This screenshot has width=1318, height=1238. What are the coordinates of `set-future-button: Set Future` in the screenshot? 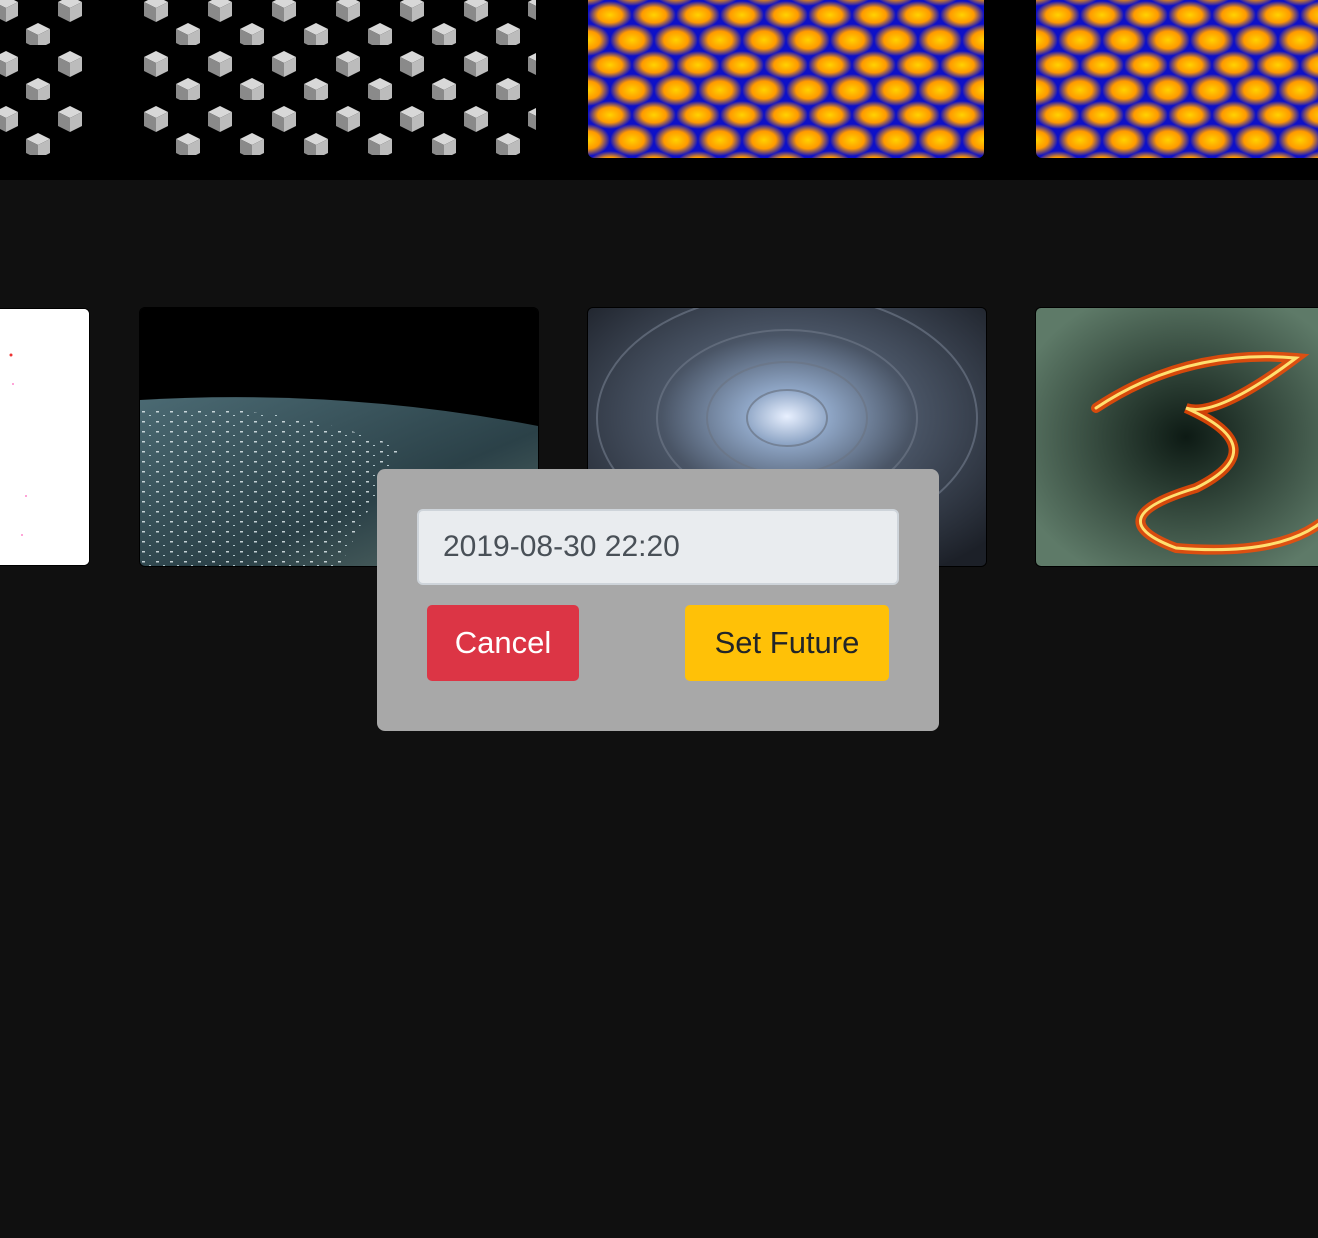 It's located at (787, 643).